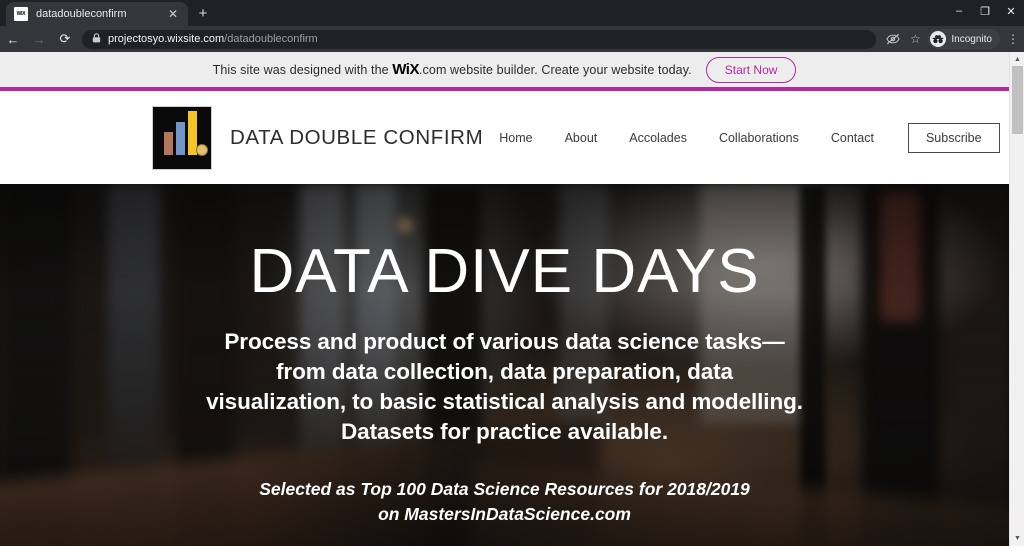 This screenshot has width=1024, height=546. I want to click on hero-title: DATA DIVE DAYS, so click(504, 271).